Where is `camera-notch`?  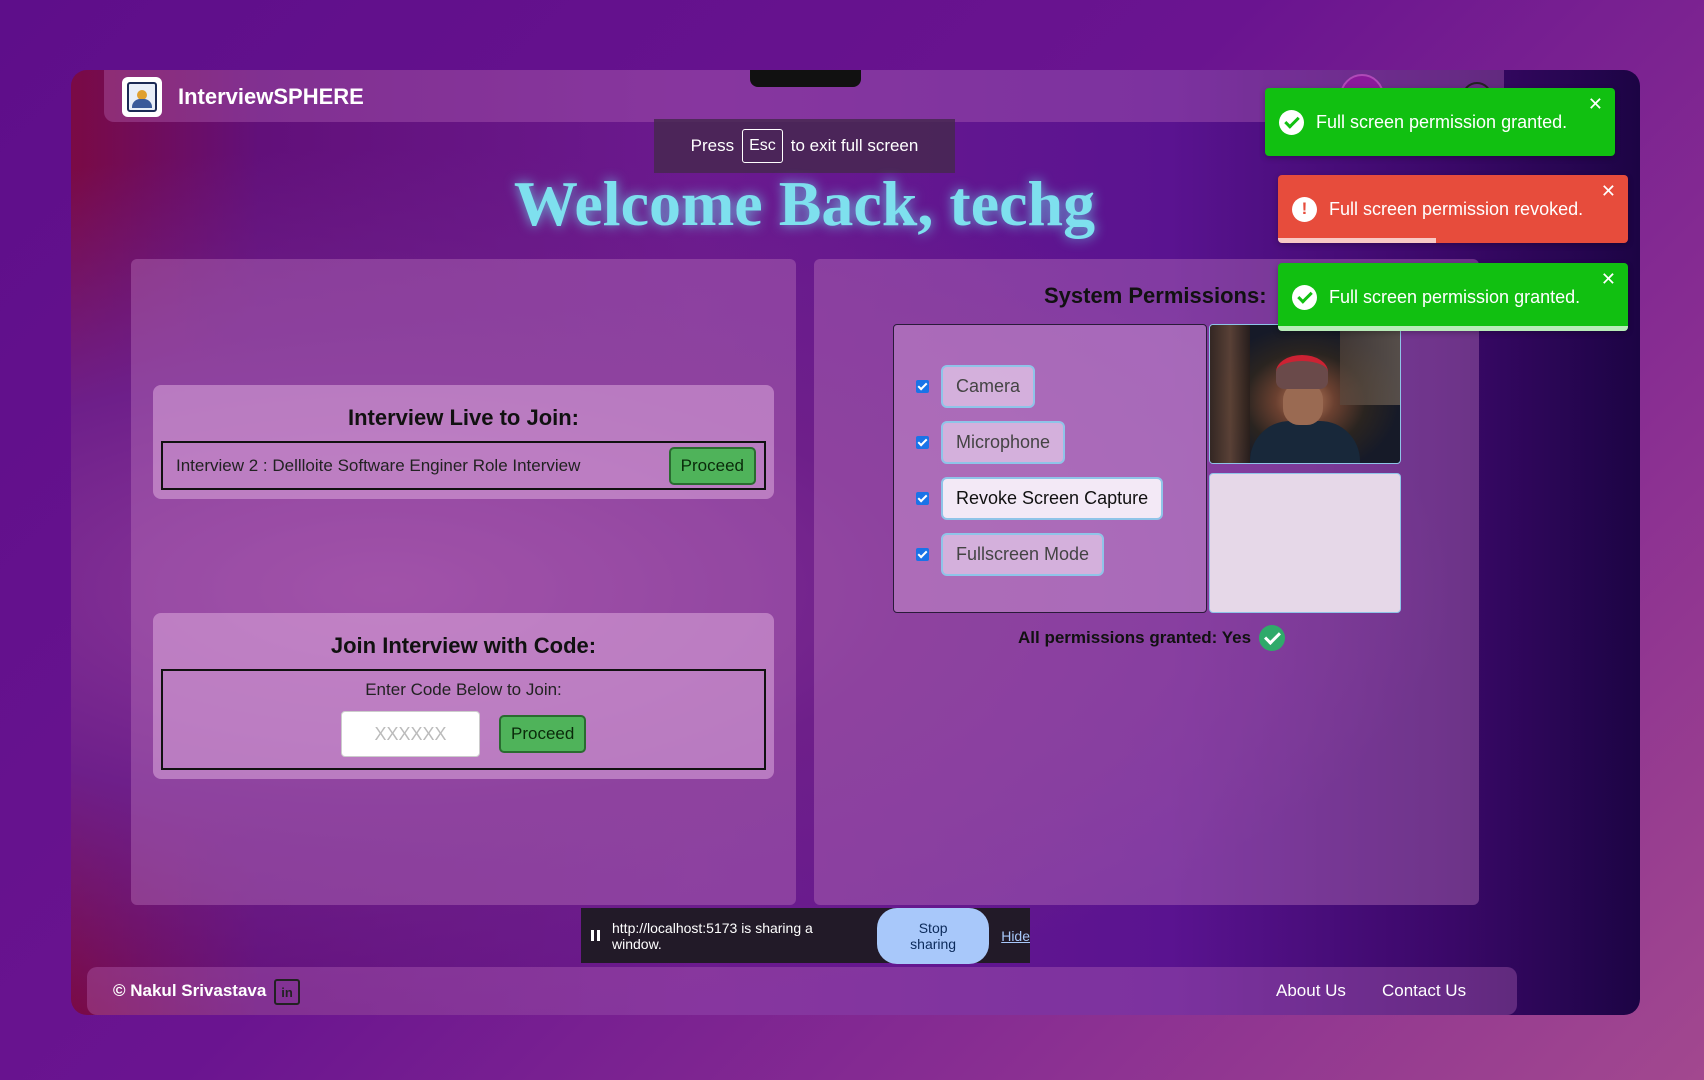 camera-notch is located at coordinates (805, 78).